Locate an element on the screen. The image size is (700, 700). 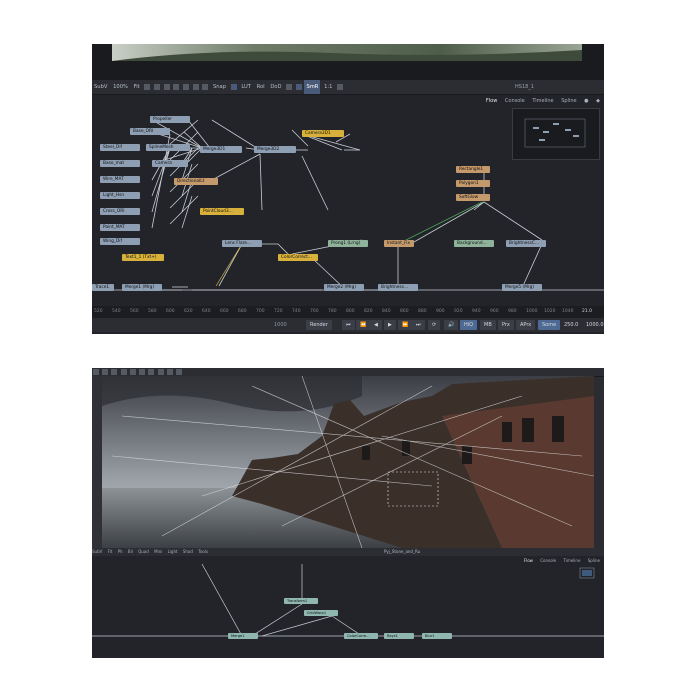
node-wire-mat: Wire_MAT is located at coordinates (120, 179).